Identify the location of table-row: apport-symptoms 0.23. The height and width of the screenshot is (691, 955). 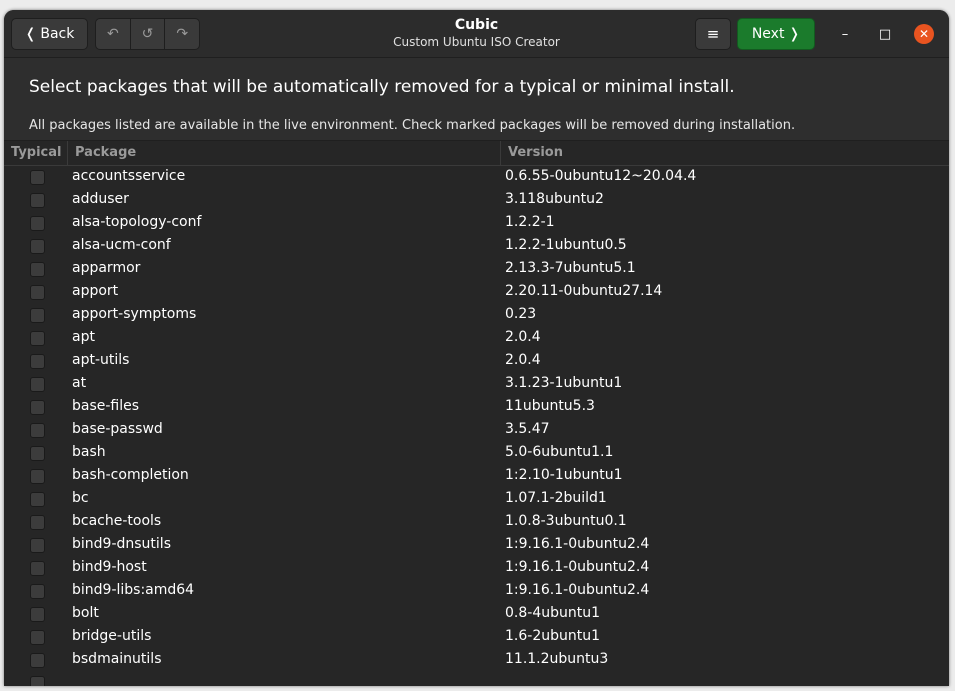
(476, 315).